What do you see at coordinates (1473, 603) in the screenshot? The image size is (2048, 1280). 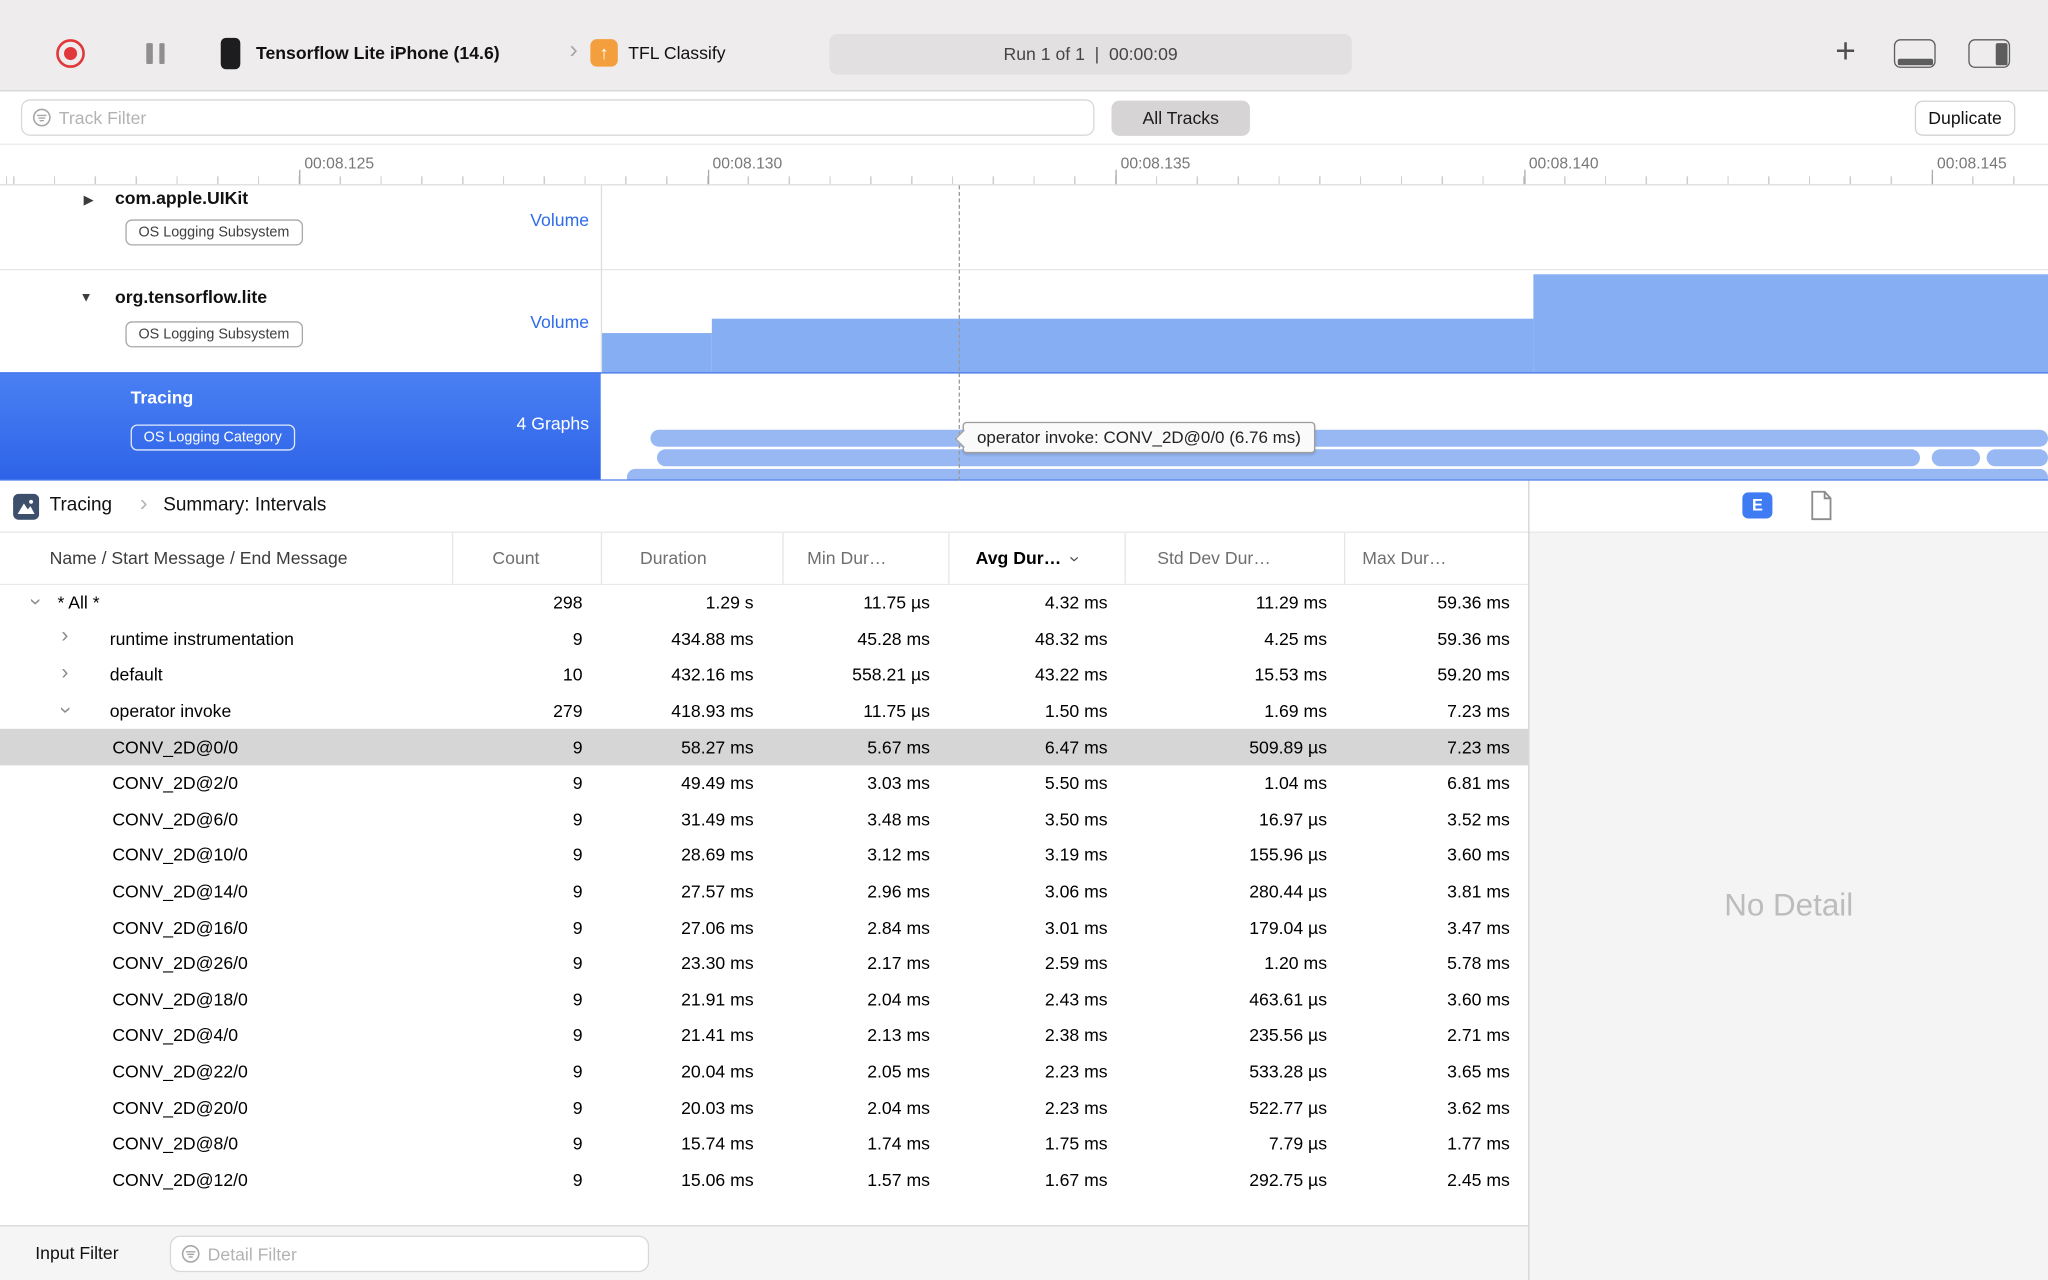 I see `row-max-cell: 59.36 ms` at bounding box center [1473, 603].